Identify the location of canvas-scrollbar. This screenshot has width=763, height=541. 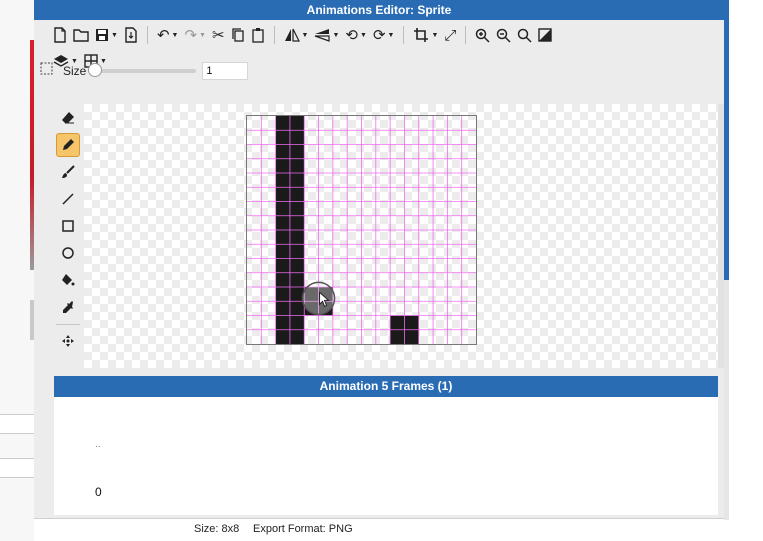
(721, 236).